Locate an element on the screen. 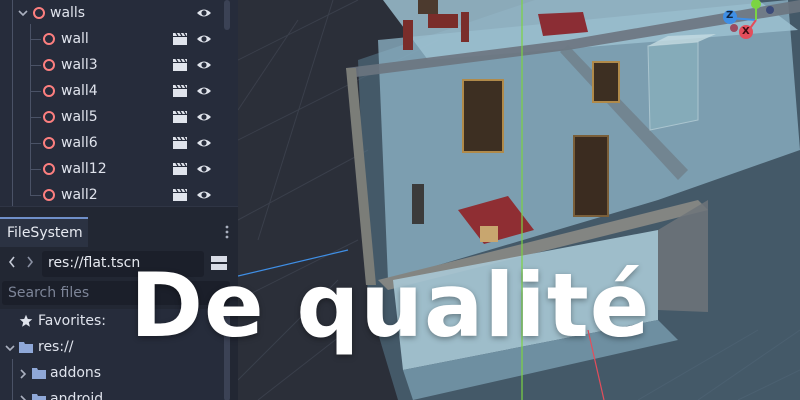  tree-item-label: wall2 is located at coordinates (79, 195).